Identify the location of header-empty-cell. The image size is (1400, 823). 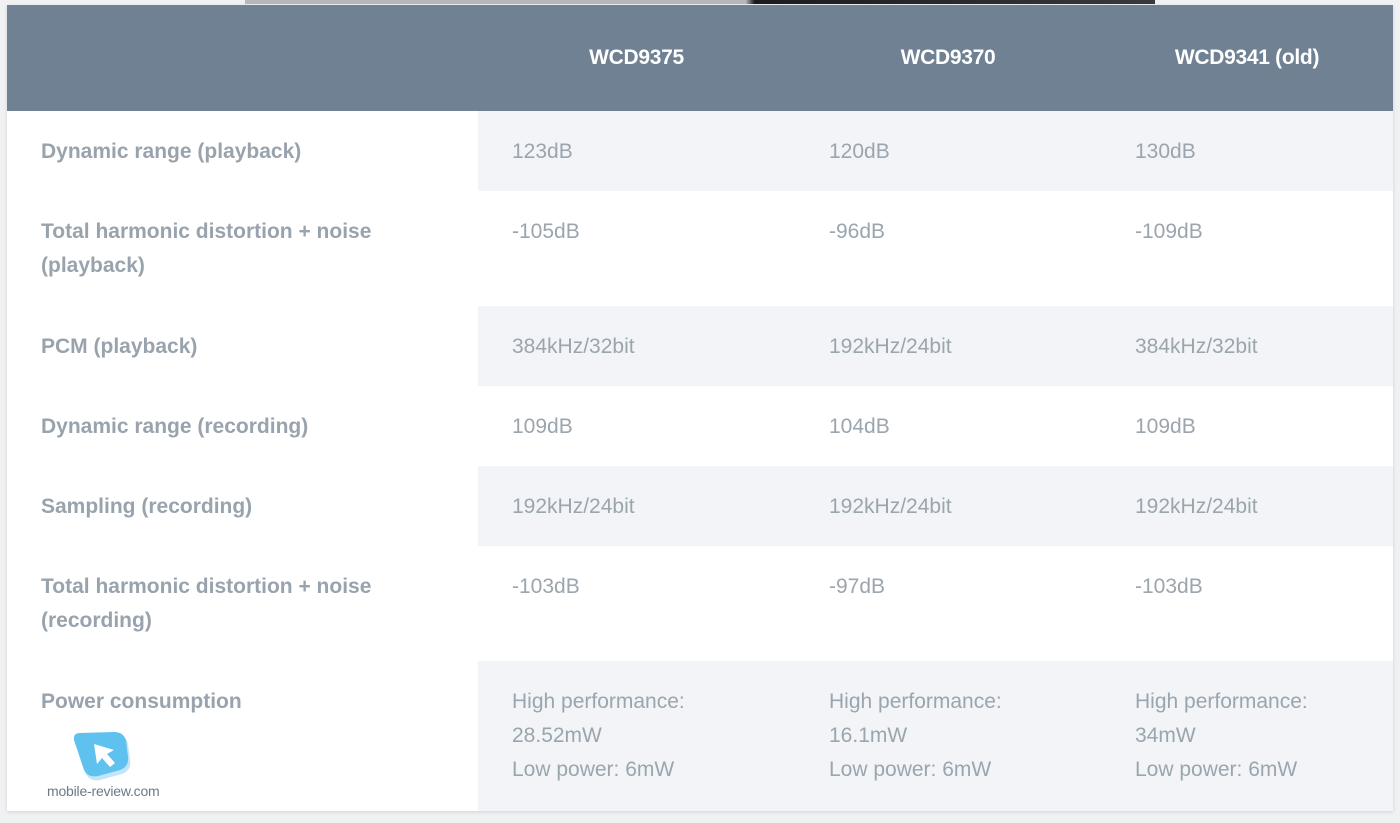
(242, 58).